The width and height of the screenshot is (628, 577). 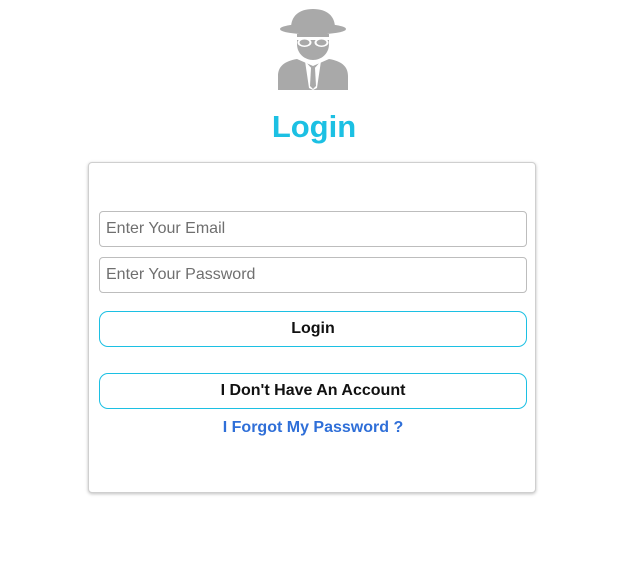 I want to click on password-field, so click(x=313, y=275).